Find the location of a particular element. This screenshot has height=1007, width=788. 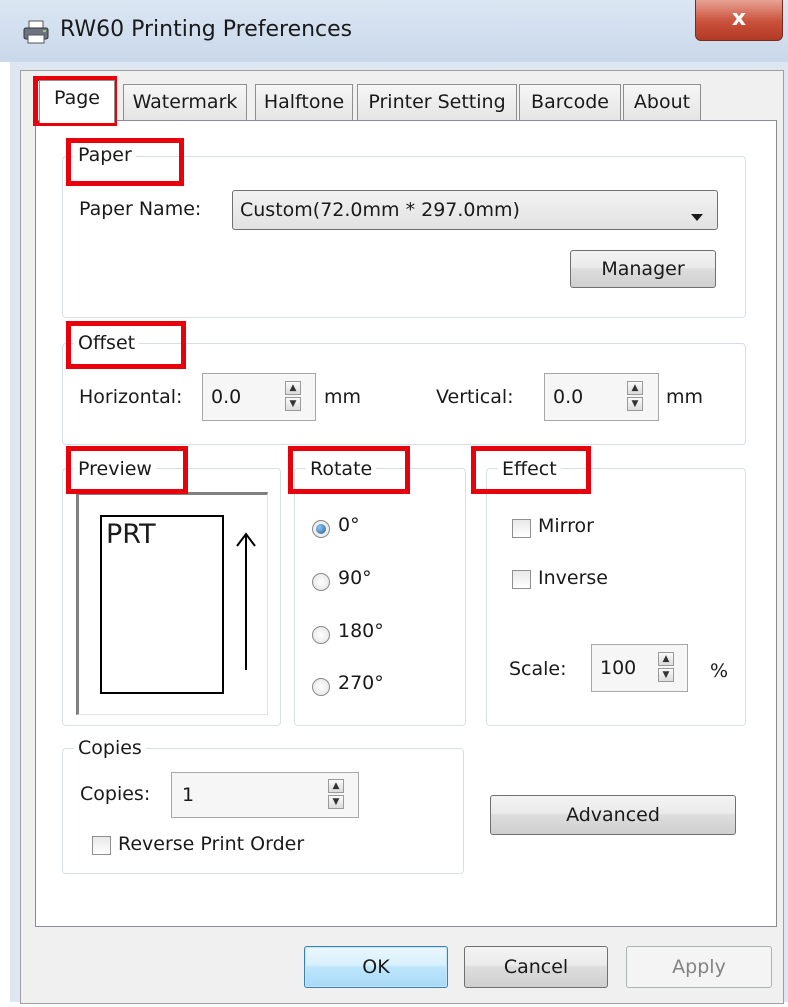

paper-name-combo: Custom(72.0mm * 297.0mm) is located at coordinates (475, 210).